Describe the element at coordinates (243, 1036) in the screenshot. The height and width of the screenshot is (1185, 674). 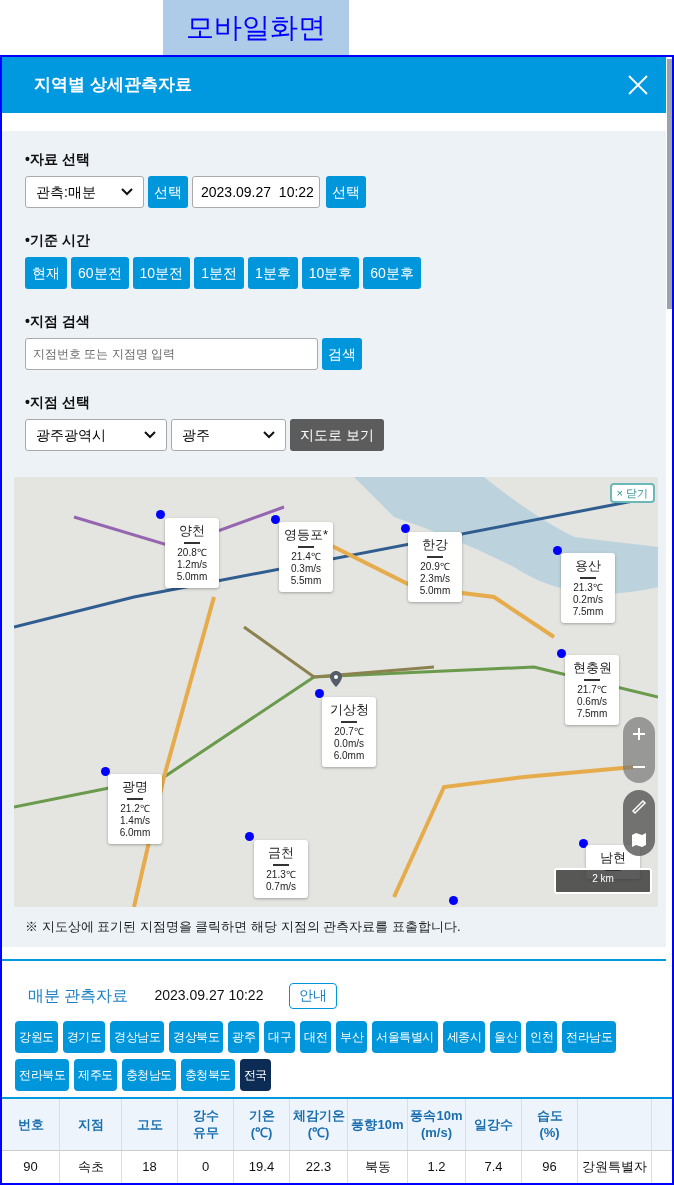
I see `region-tab: 광주` at that location.